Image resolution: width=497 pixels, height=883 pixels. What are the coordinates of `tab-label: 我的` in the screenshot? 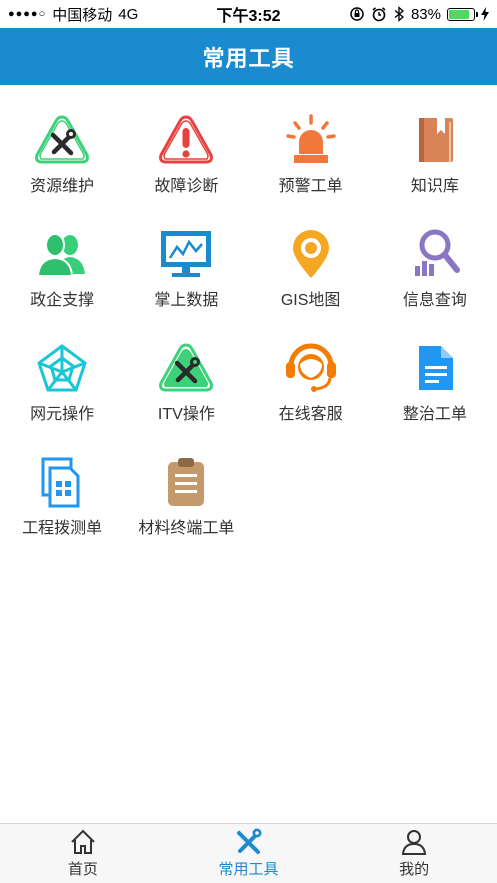 It's located at (414, 869).